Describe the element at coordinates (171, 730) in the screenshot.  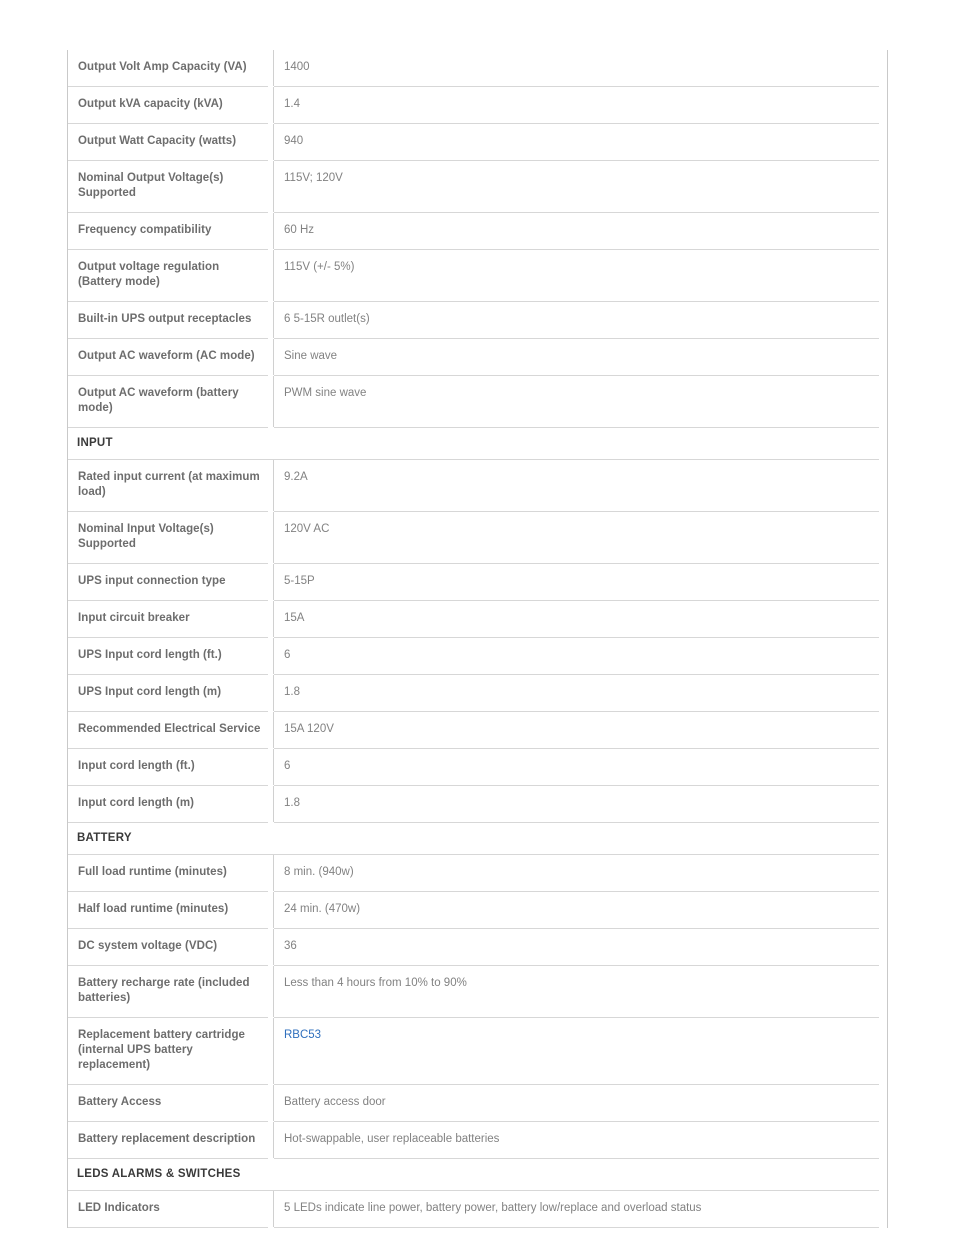
I see `spec-label-cell: Recommended Electrical Service` at that location.